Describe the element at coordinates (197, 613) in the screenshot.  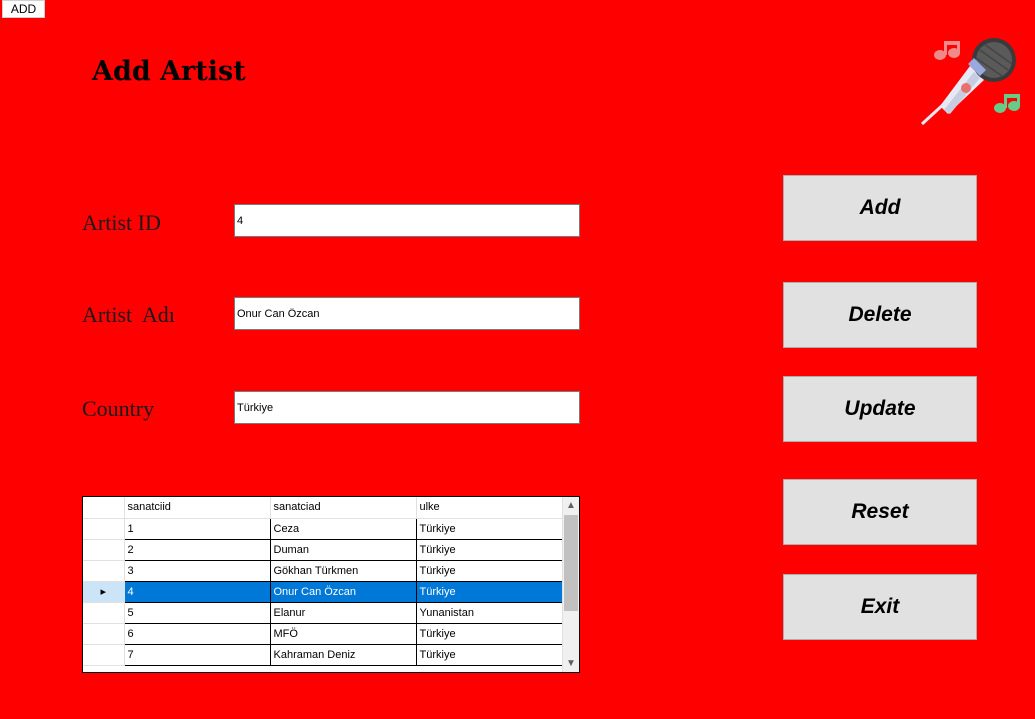
I see `cell-id: 5` at that location.